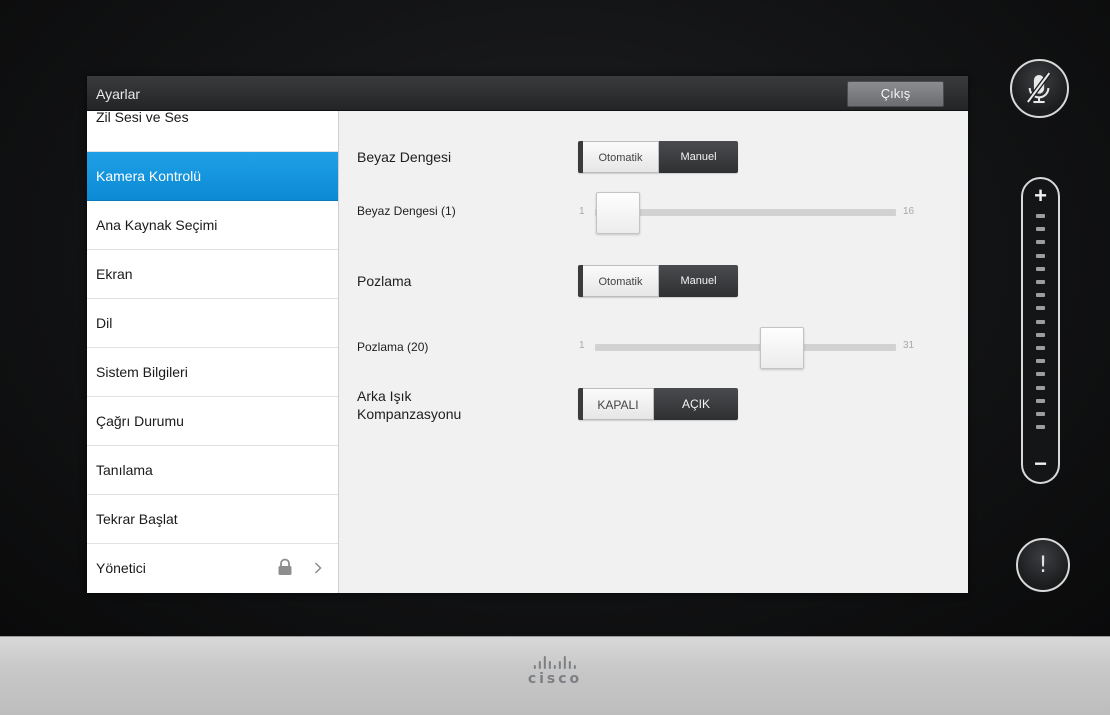 The image size is (1110, 715). Describe the element at coordinates (406, 211) in the screenshot. I see `white-balance-slider-label: Beyaz Dengesi (1)` at that location.